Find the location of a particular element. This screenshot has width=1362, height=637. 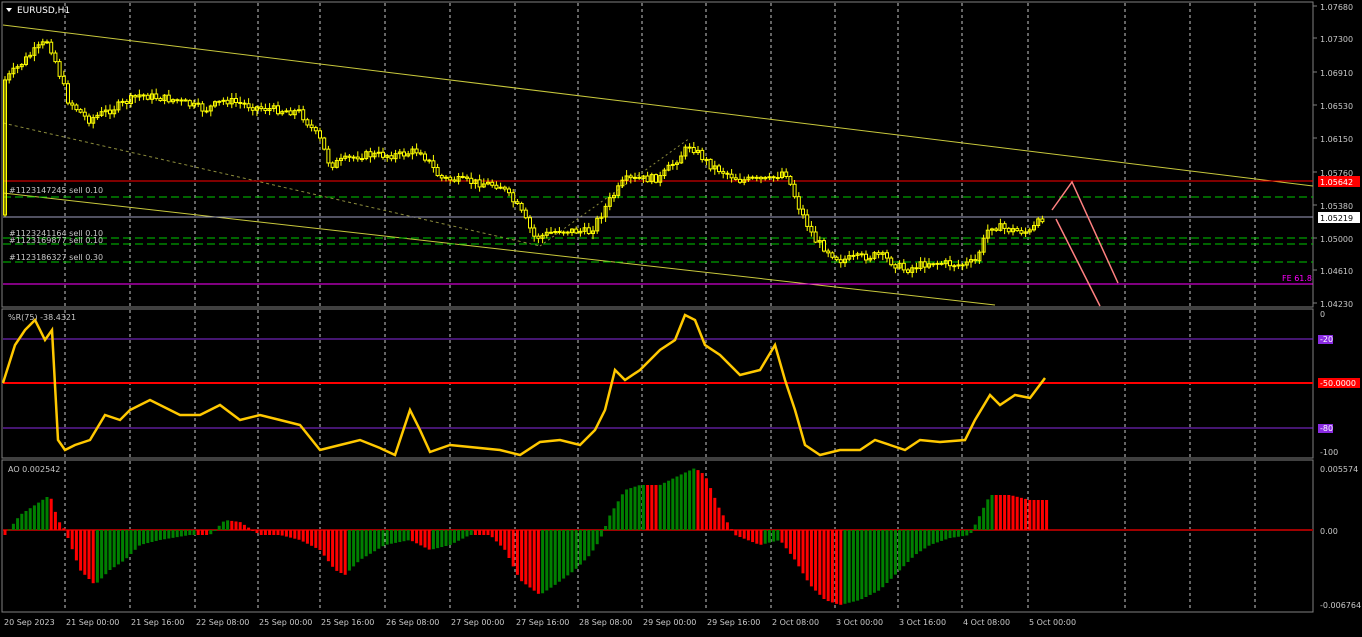

order-label: #1123169877 sell 0.10 is located at coordinates (56, 240).